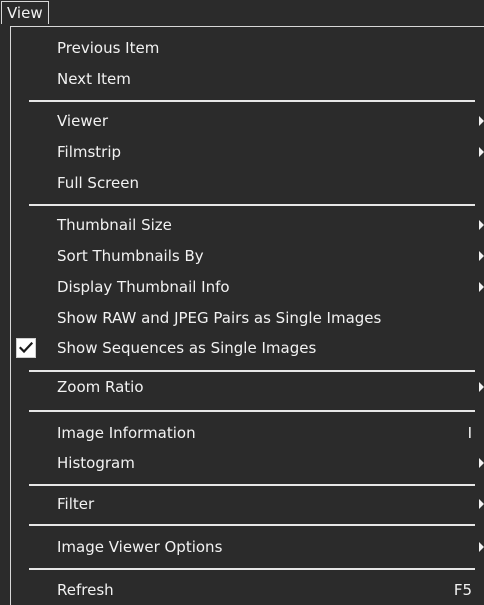 The width and height of the screenshot is (484, 605). Describe the element at coordinates (247, 287) in the screenshot. I see `menu-item-display-thumbnail-info: Display Thumbnail Info` at that location.